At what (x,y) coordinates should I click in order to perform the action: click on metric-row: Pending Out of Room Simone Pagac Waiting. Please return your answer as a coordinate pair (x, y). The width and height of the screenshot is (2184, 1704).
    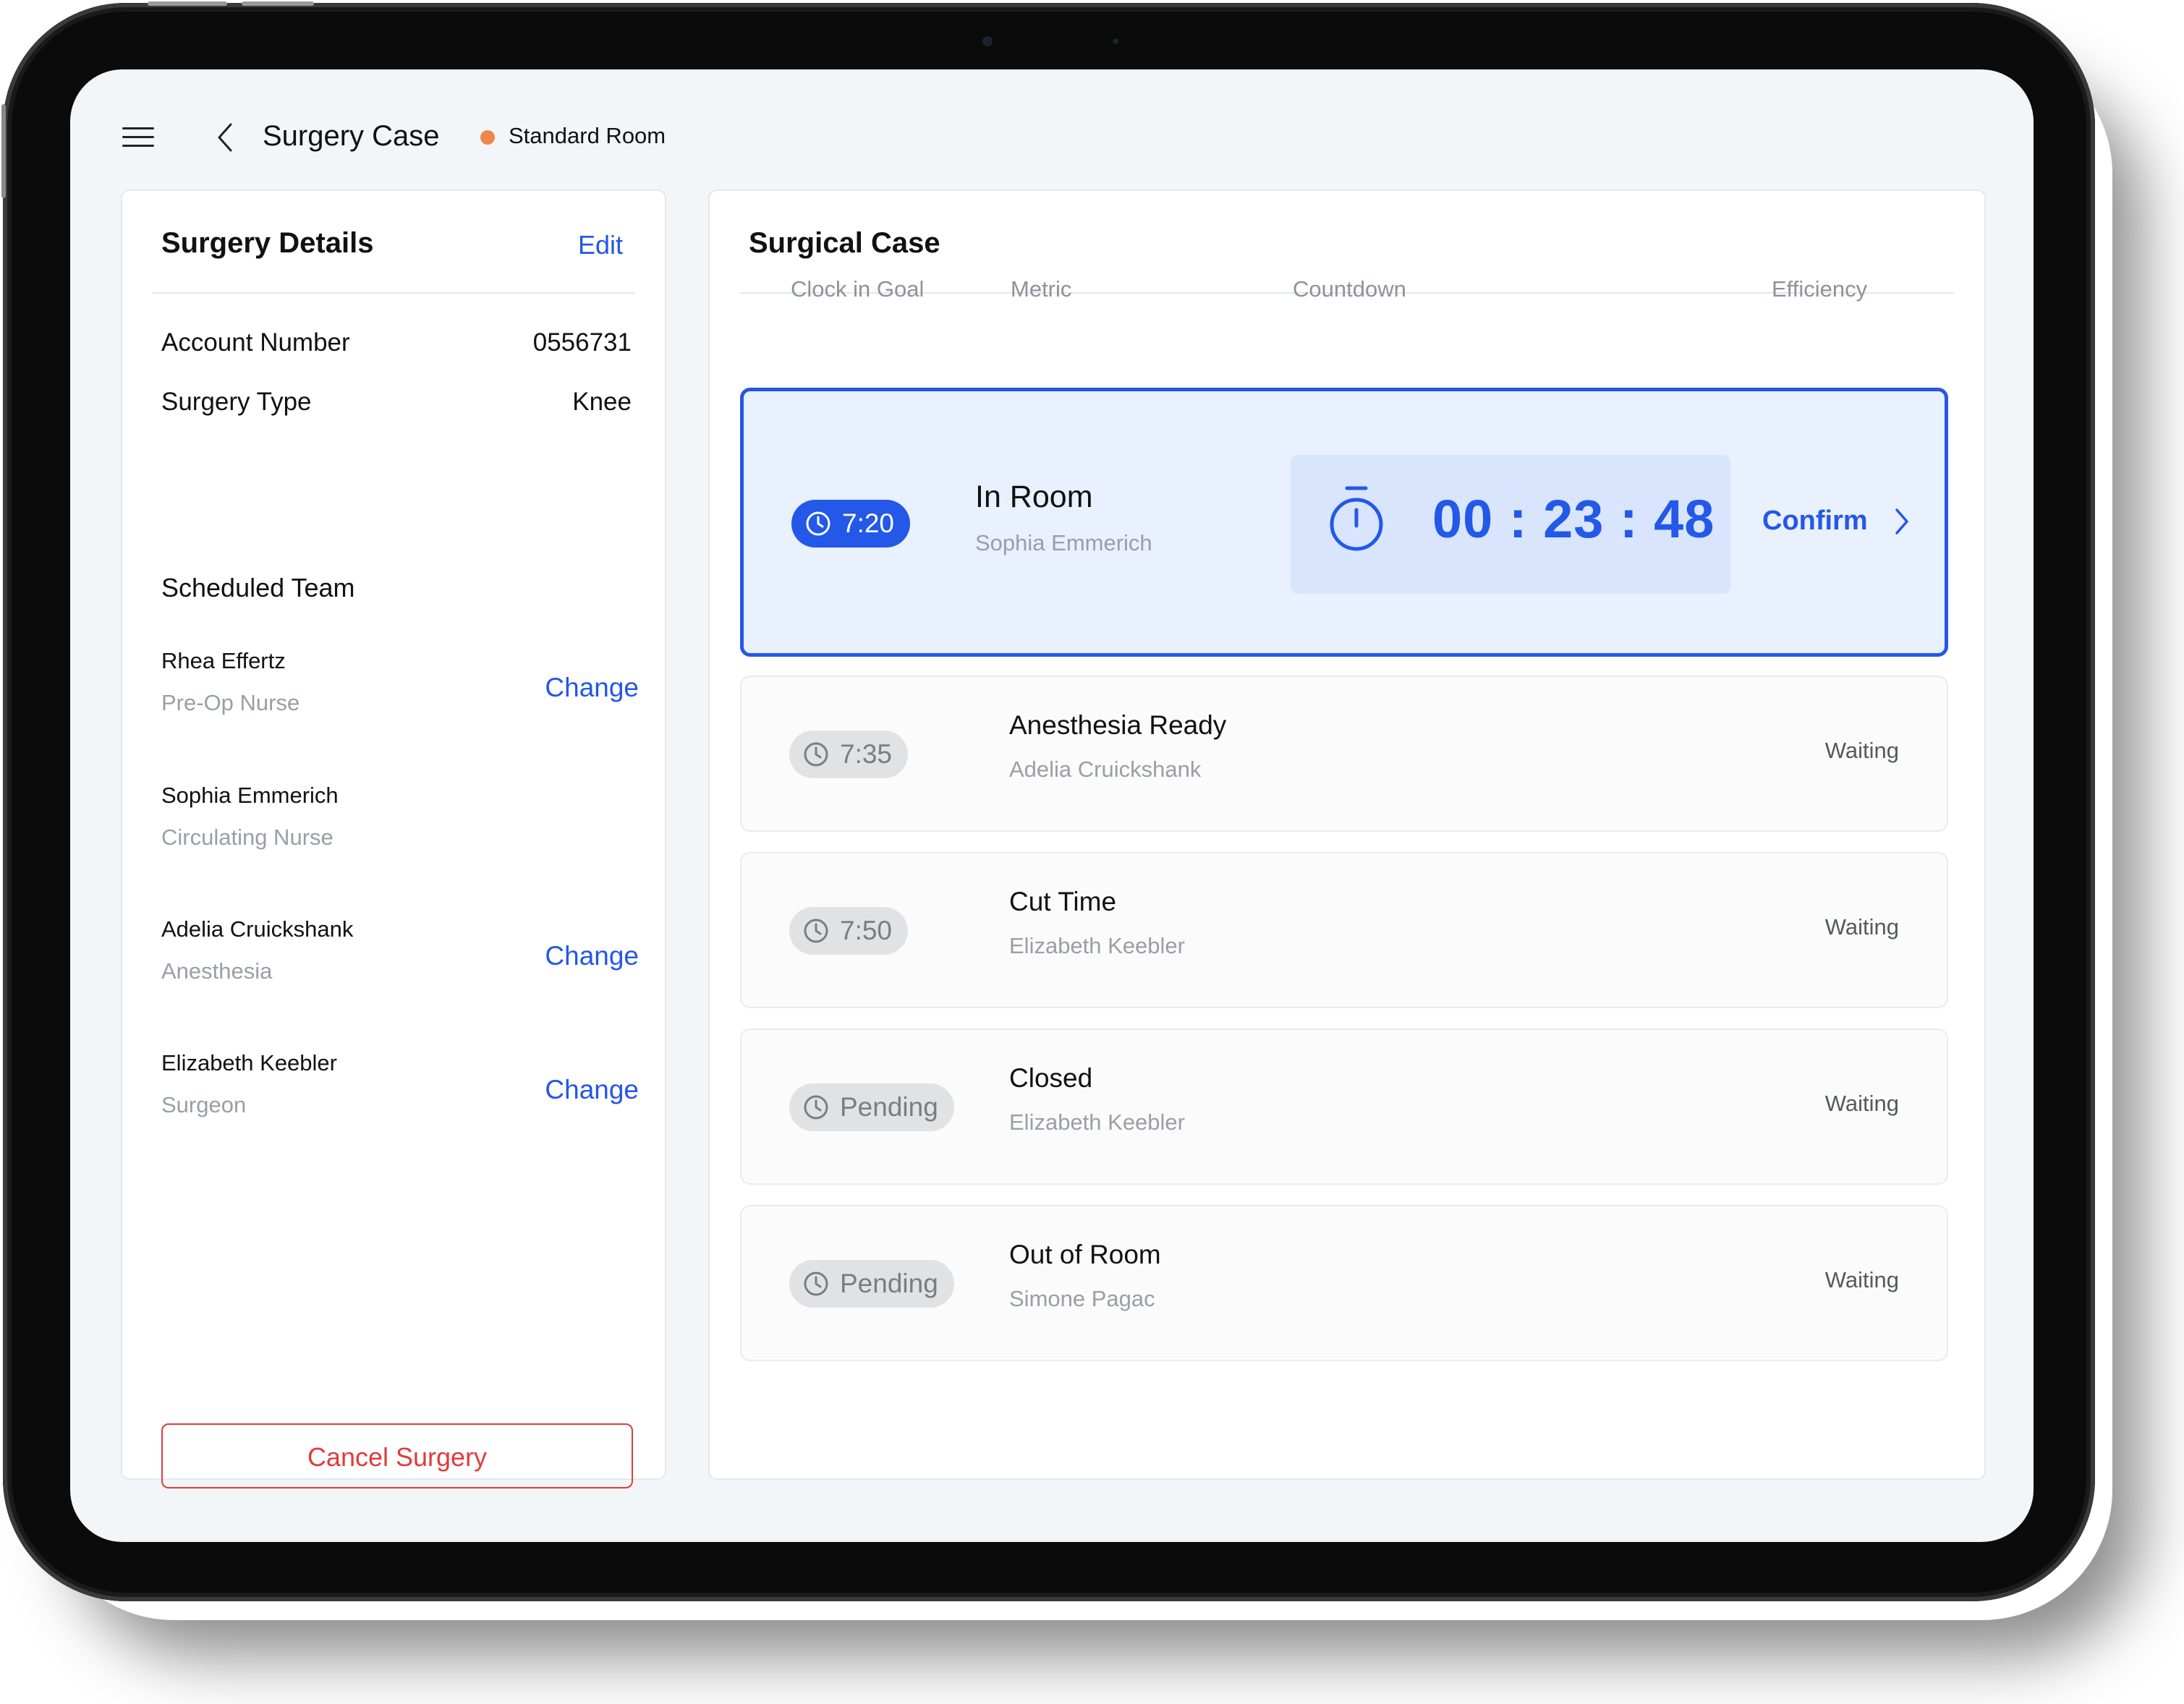
    Looking at the image, I should click on (1344, 1283).